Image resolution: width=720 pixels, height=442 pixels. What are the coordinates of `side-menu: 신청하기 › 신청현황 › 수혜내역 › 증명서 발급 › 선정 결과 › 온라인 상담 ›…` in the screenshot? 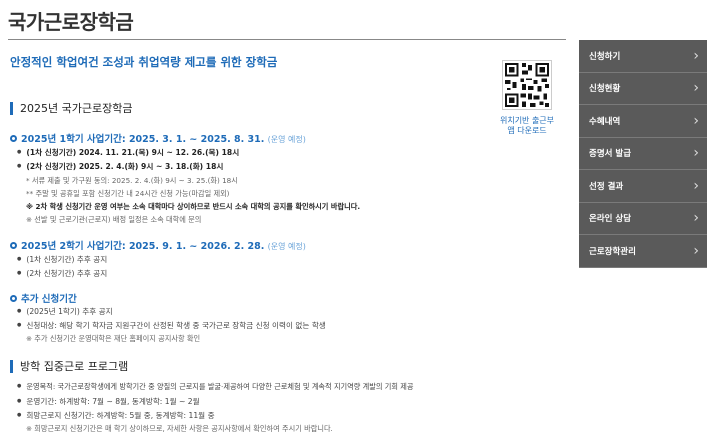 It's located at (643, 154).